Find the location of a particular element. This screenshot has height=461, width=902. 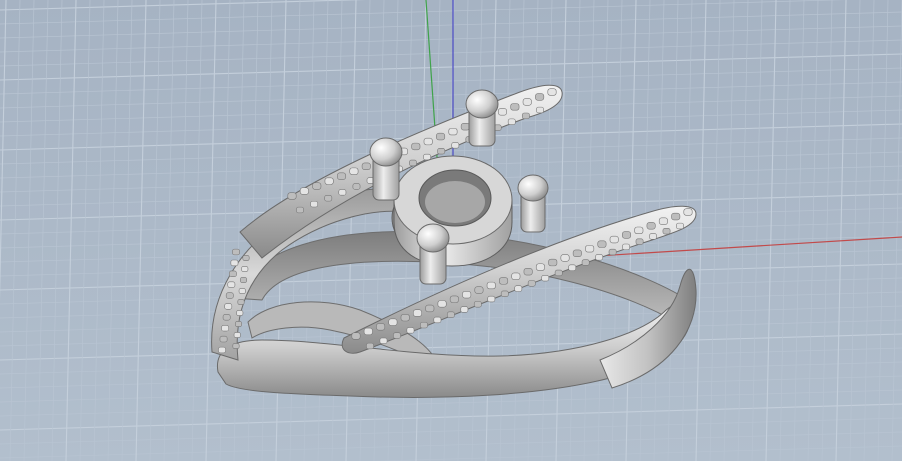

prong-back-right is located at coordinates (482, 118).